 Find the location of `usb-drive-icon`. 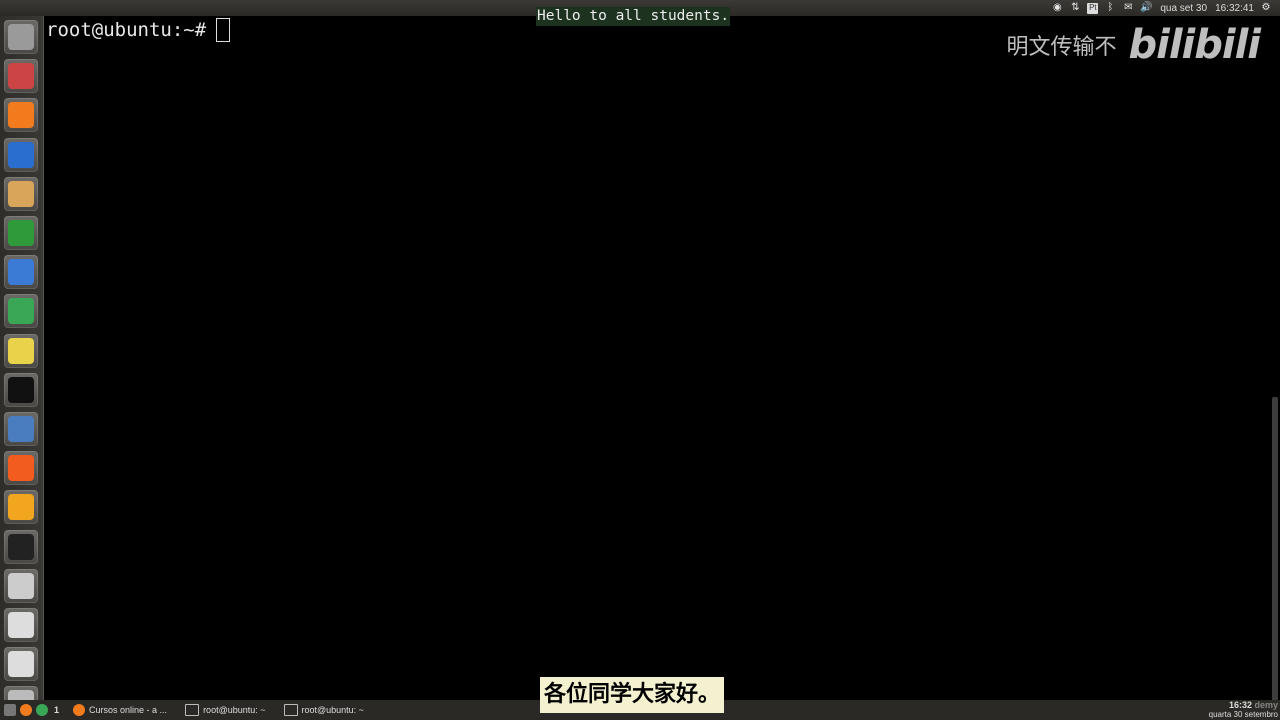

usb-drive-icon is located at coordinates (21, 625).